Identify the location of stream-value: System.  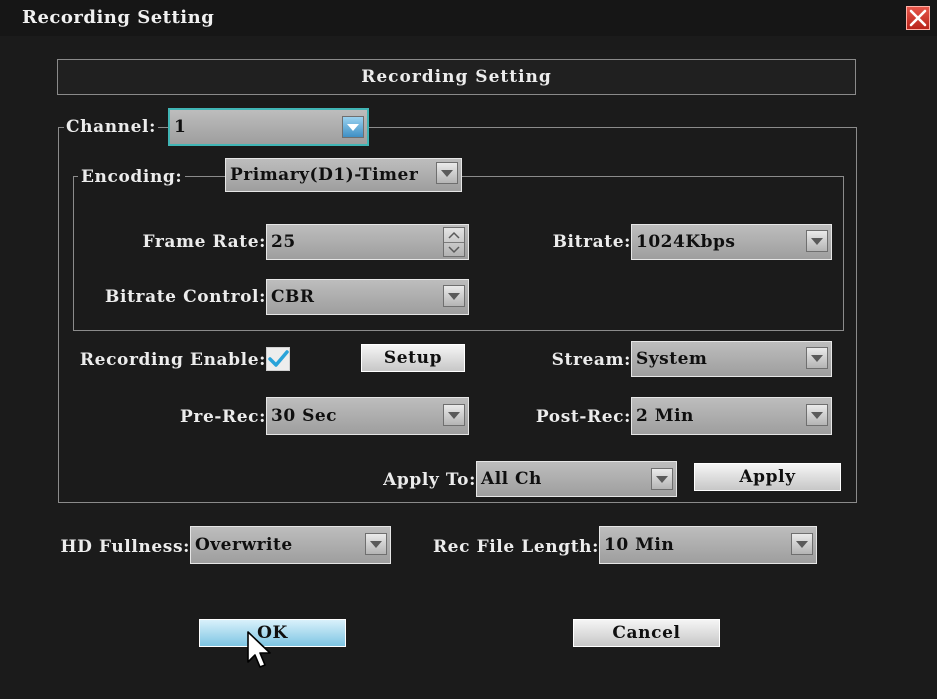
(672, 359).